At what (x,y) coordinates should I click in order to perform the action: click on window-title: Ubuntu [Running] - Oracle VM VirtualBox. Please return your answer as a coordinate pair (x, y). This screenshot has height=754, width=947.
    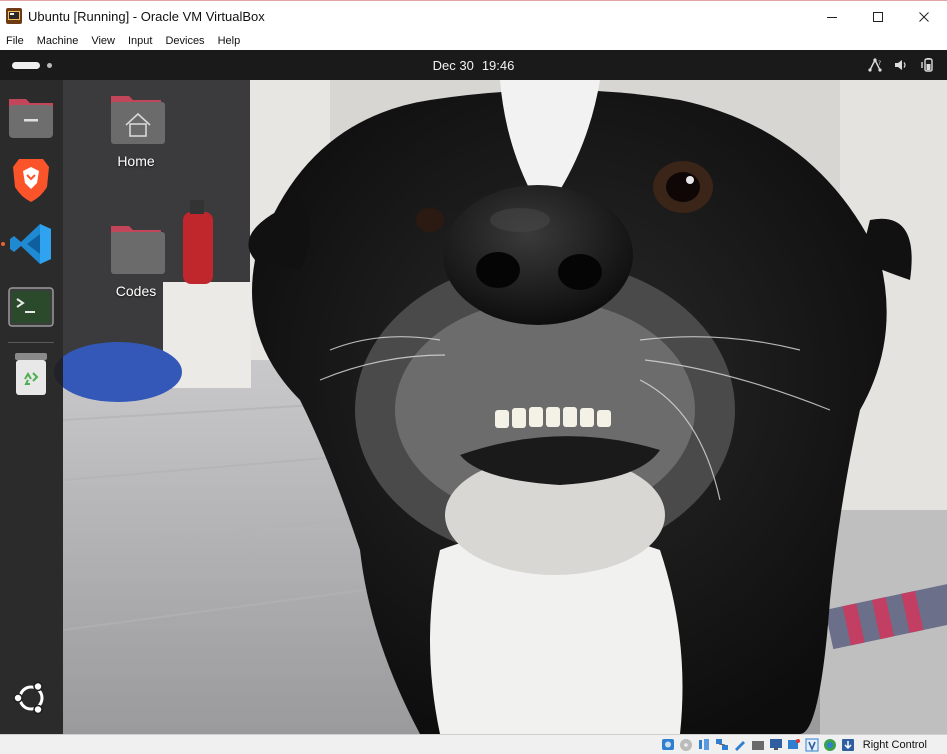
    Looking at the image, I should click on (146, 16).